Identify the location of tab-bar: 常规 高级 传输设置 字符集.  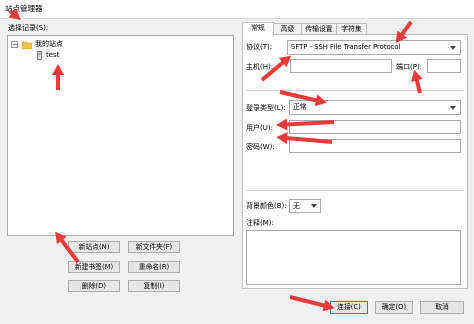
(355, 29).